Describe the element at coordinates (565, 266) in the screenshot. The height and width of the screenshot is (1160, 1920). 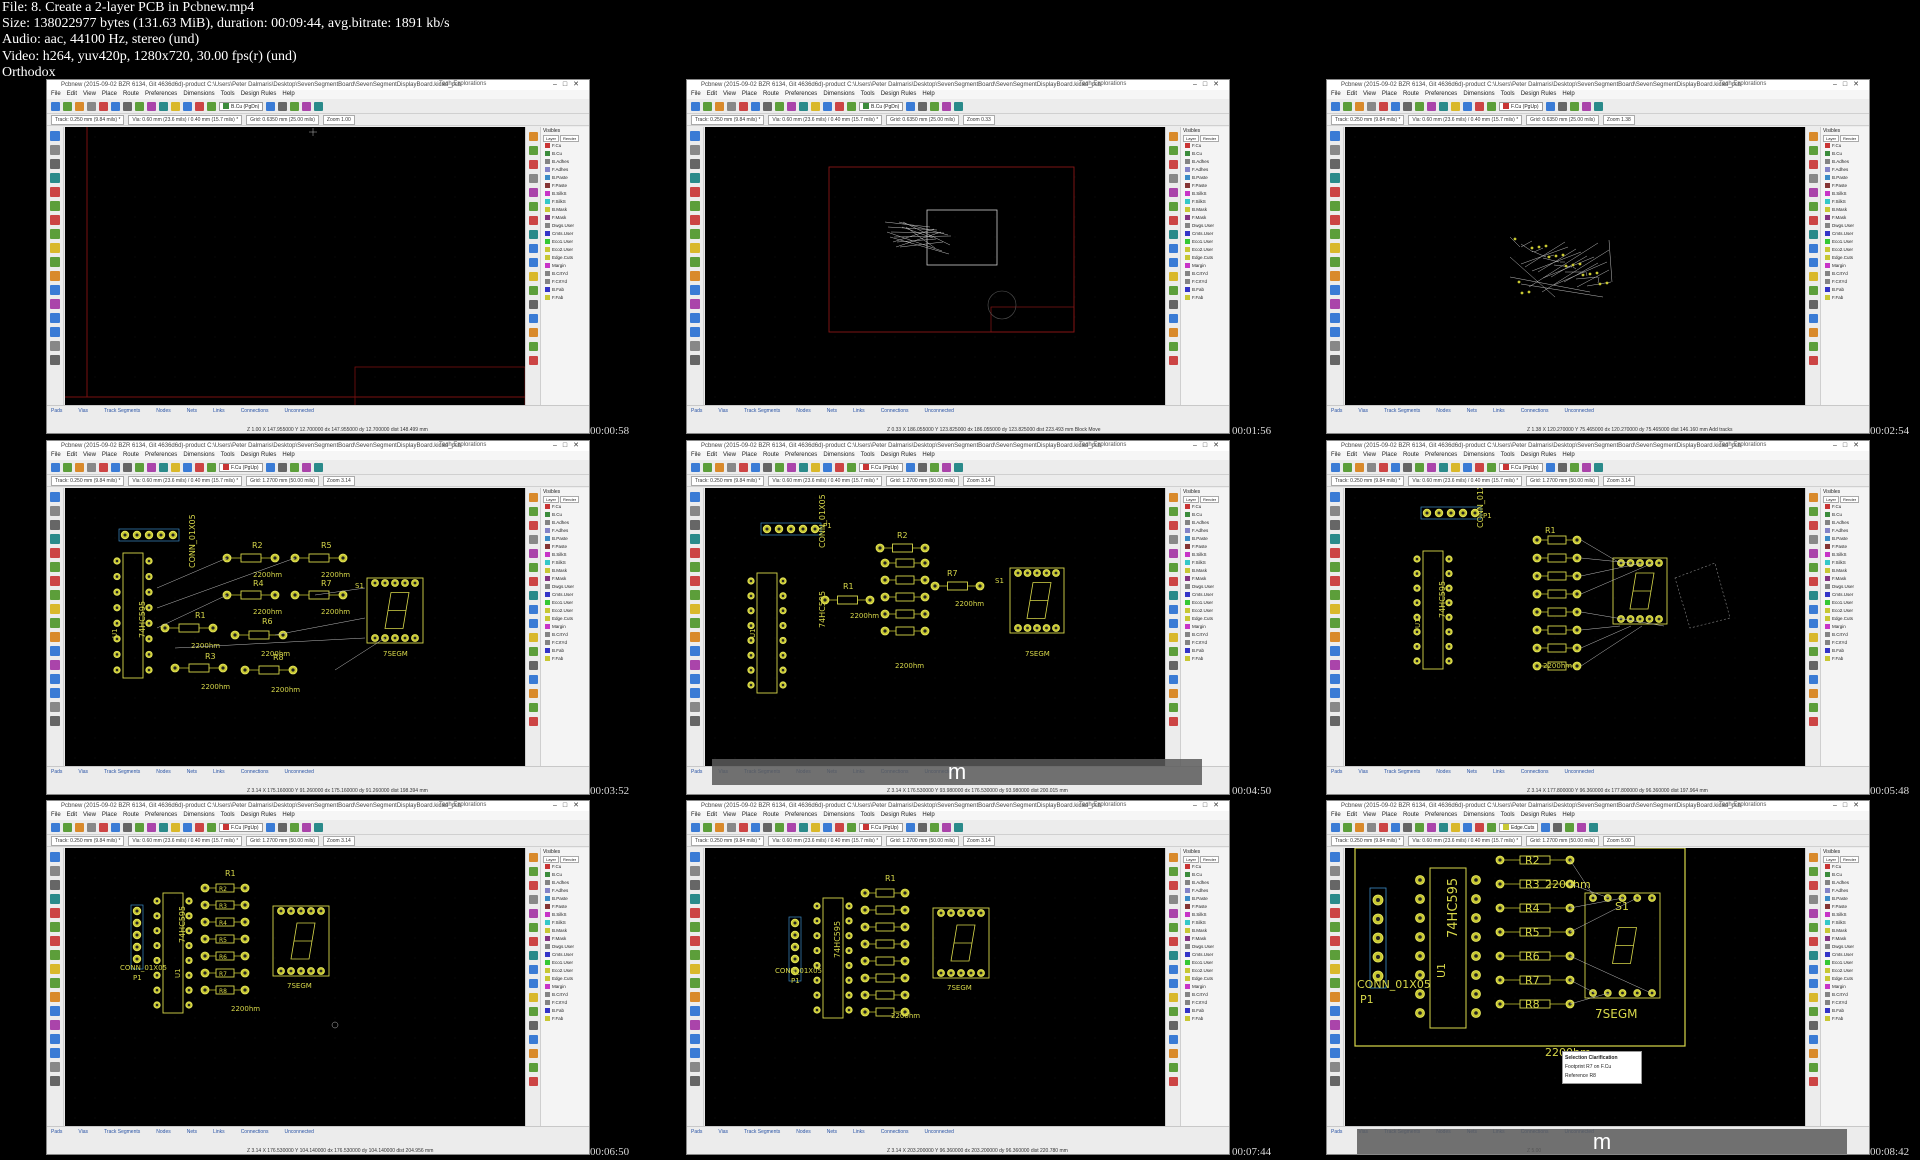
I see `layer-row: Margin` at that location.